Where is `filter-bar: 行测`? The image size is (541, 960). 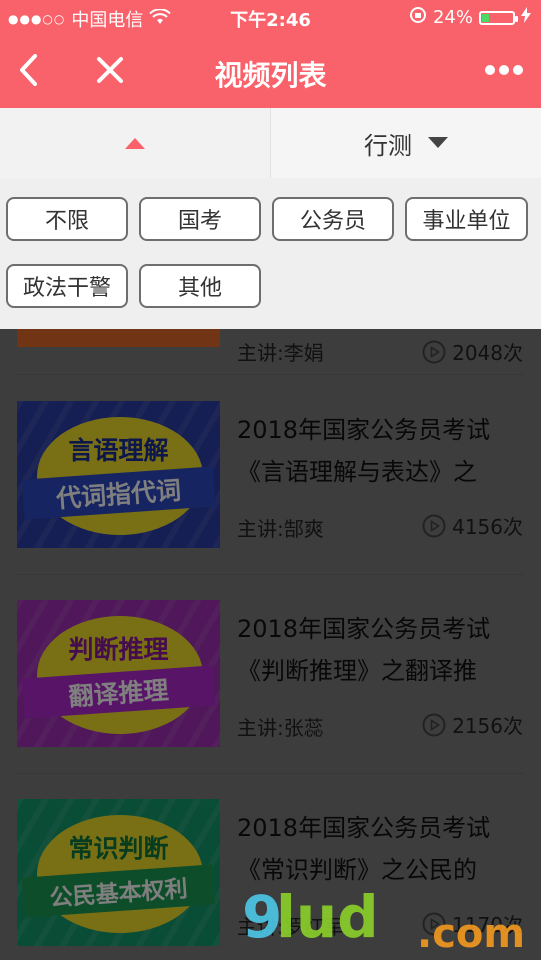
filter-bar: 行测 is located at coordinates (270, 143).